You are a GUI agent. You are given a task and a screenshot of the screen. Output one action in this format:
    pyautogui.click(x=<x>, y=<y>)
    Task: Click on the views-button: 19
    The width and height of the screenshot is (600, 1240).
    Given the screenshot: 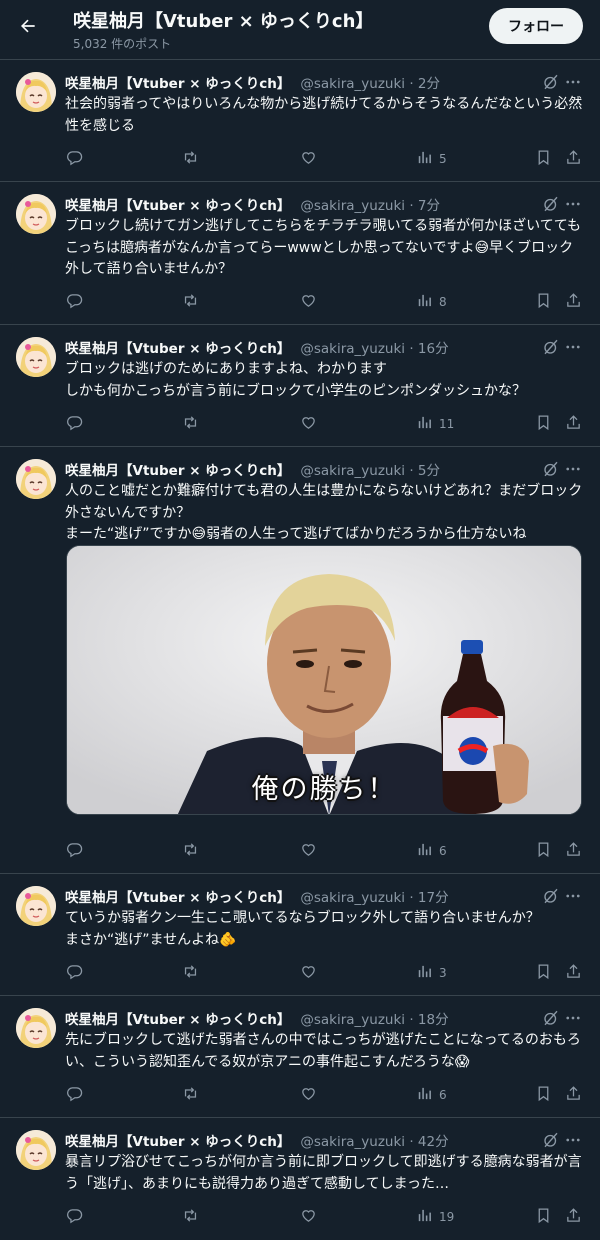 What is the action you would take?
    pyautogui.click(x=435, y=1217)
    